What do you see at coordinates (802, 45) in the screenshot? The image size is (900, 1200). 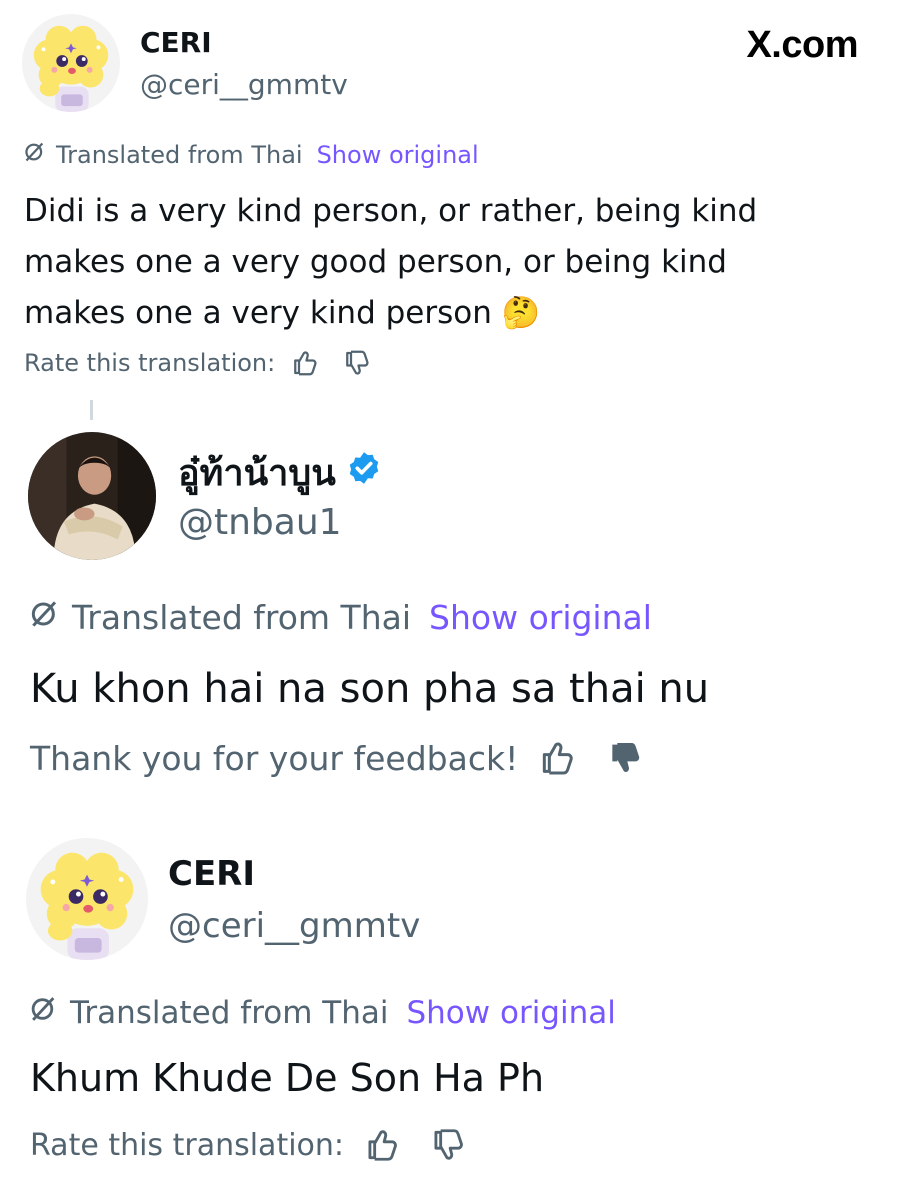 I see `site-label: X.com` at bounding box center [802, 45].